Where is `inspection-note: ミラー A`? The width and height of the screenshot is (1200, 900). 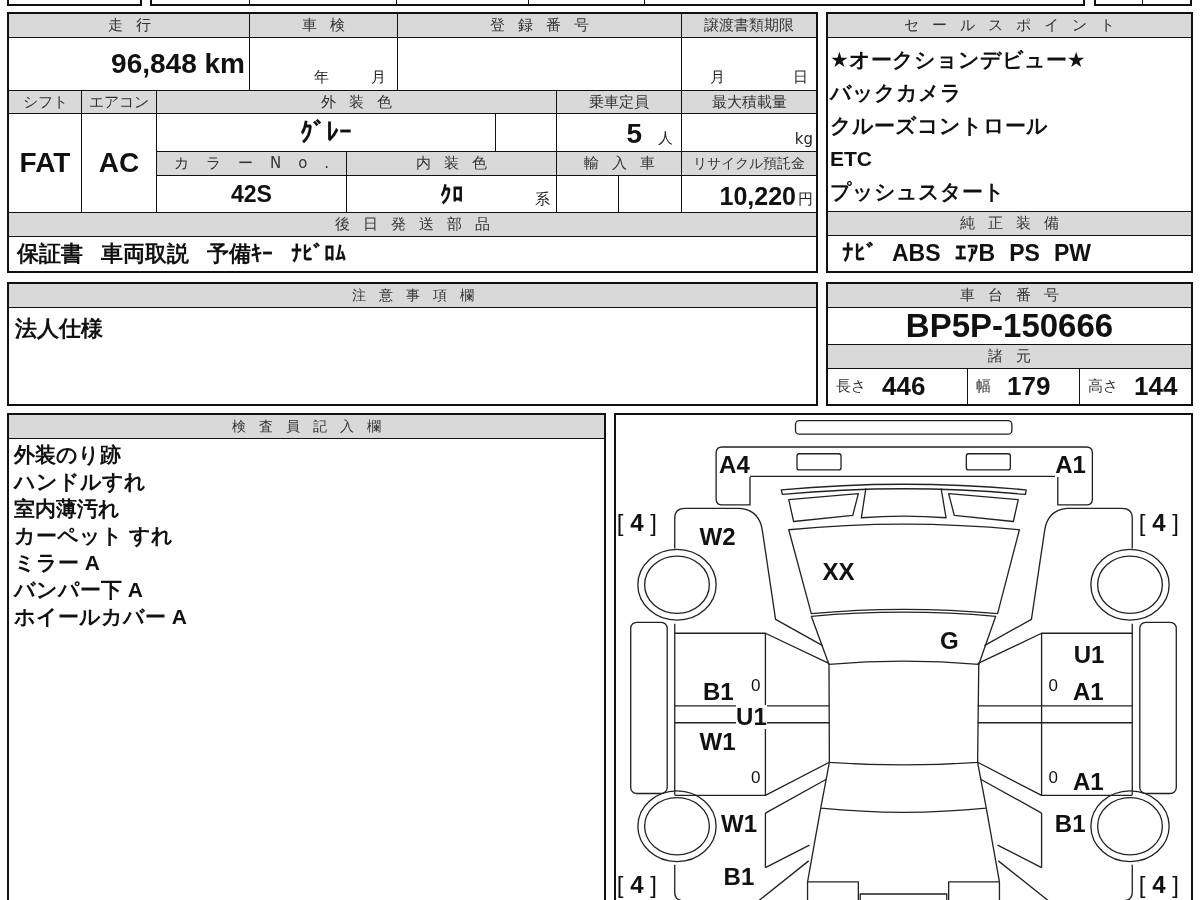 inspection-note: ミラー A is located at coordinates (57, 563).